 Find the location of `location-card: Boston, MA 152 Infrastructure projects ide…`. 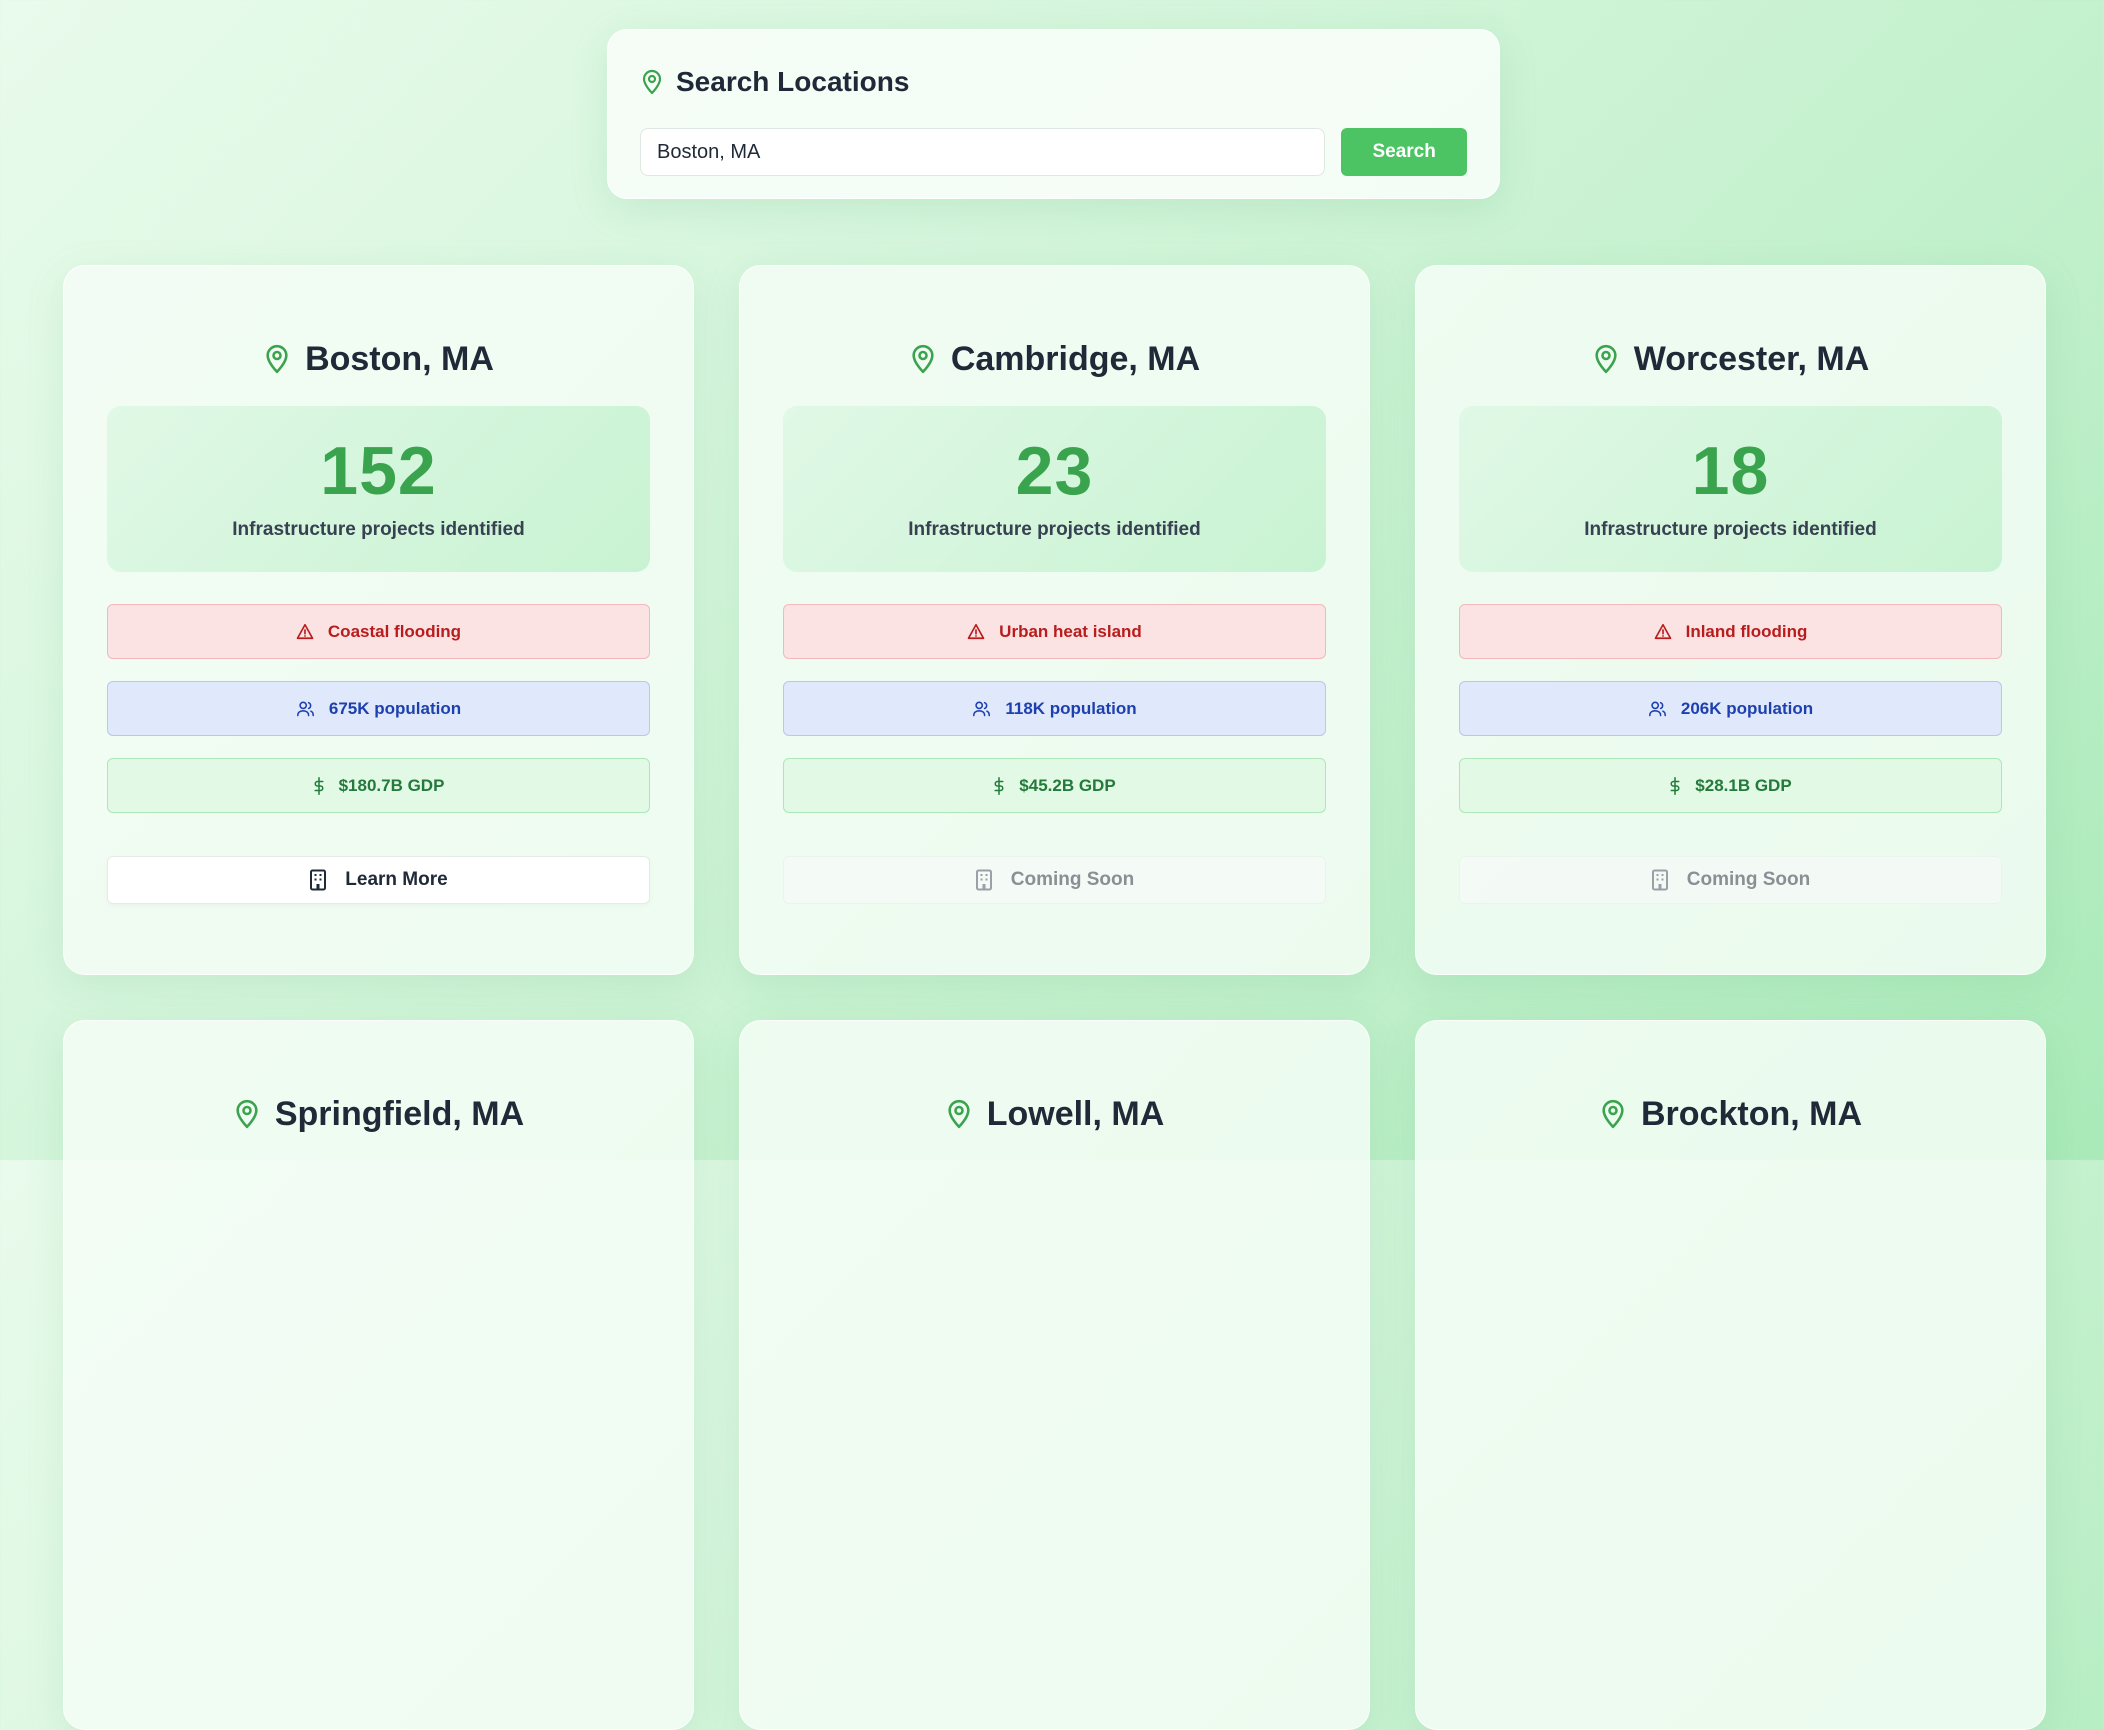

location-card: Boston, MA 152 Infrastructure projects ide… is located at coordinates (378, 620).